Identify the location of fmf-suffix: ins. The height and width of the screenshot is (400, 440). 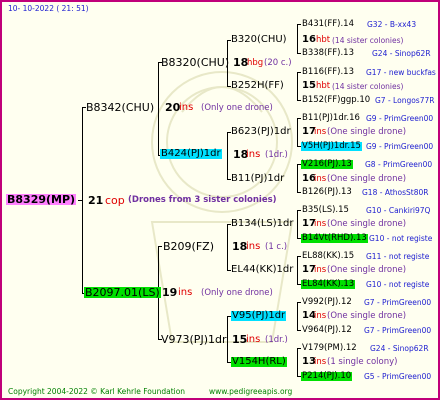
(320, 132).